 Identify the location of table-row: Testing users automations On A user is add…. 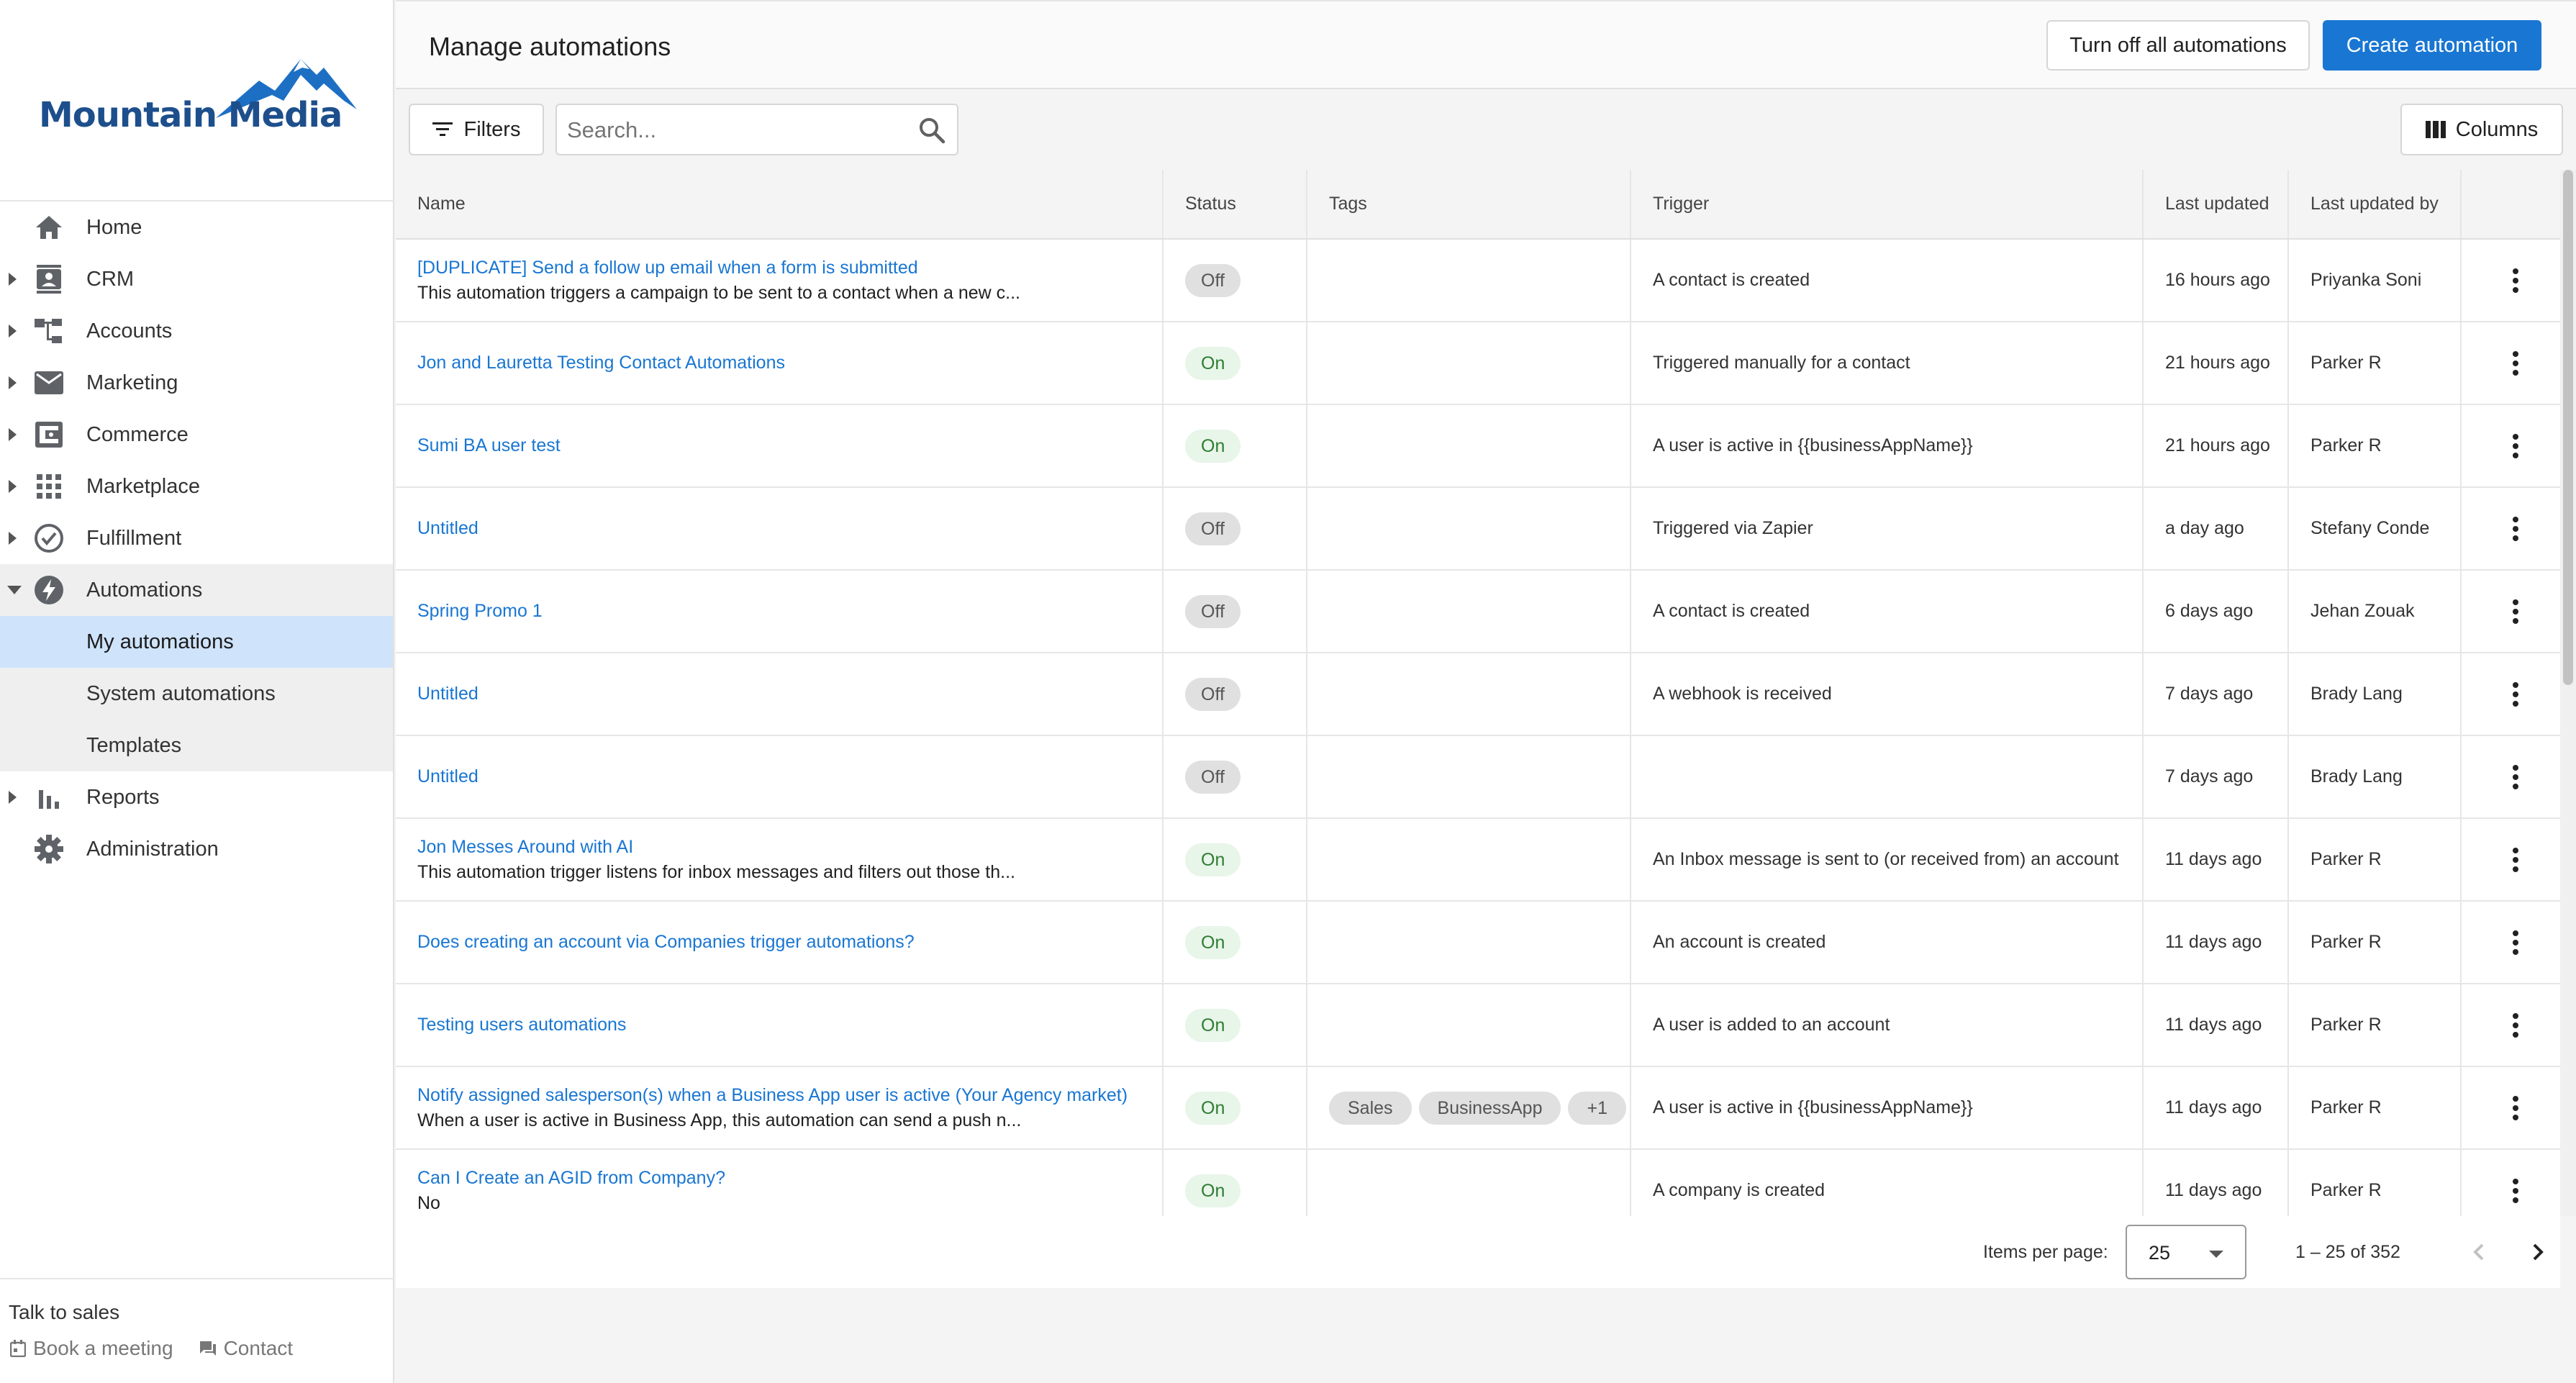
(1478, 1025).